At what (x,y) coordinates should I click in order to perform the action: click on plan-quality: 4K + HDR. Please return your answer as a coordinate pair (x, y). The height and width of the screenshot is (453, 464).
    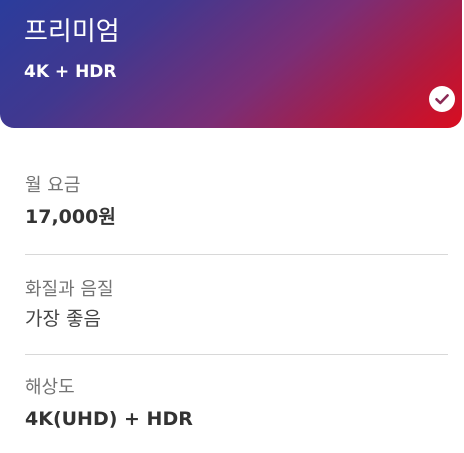
    Looking at the image, I should click on (70, 72).